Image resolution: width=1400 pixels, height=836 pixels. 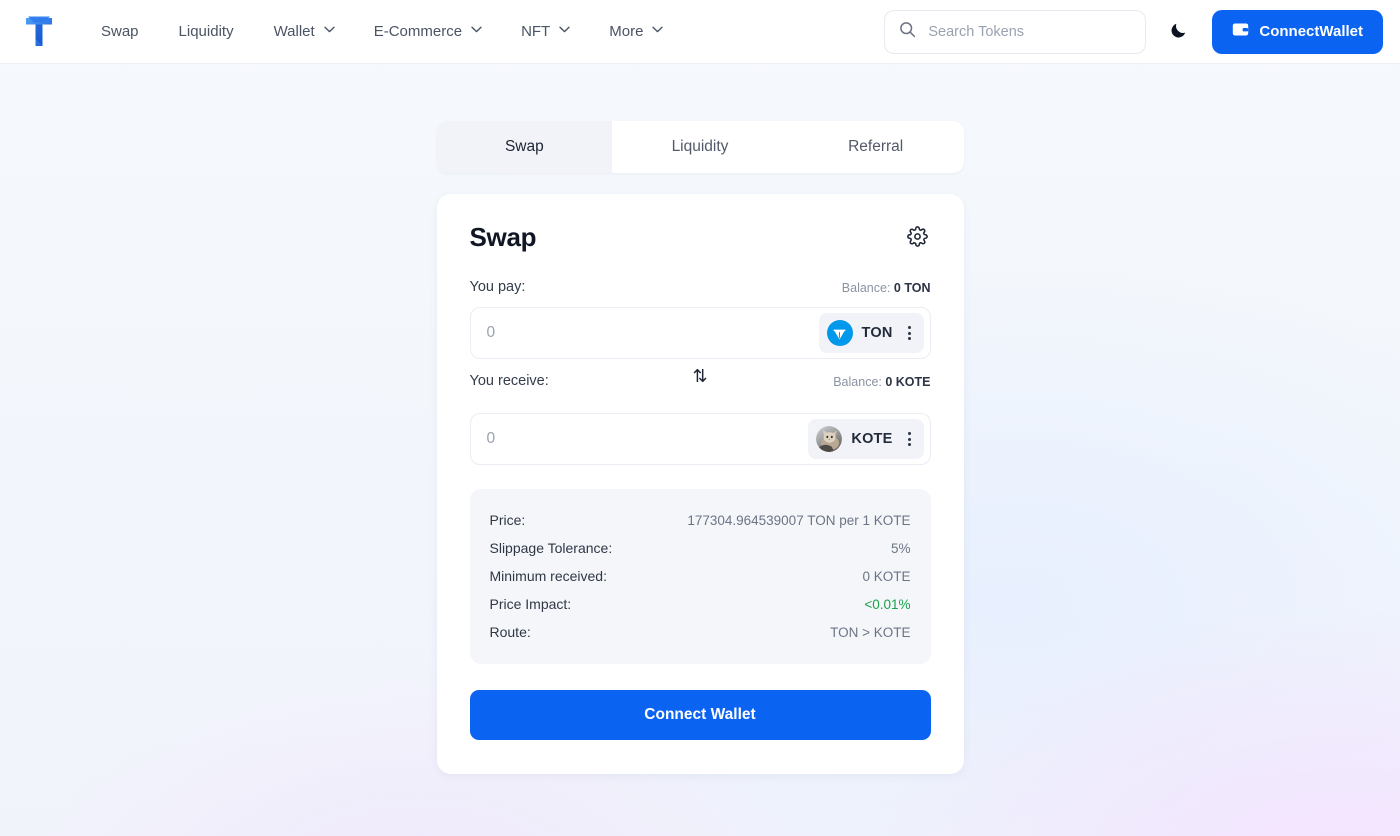 I want to click on swap-card-header: Swap, so click(x=700, y=237).